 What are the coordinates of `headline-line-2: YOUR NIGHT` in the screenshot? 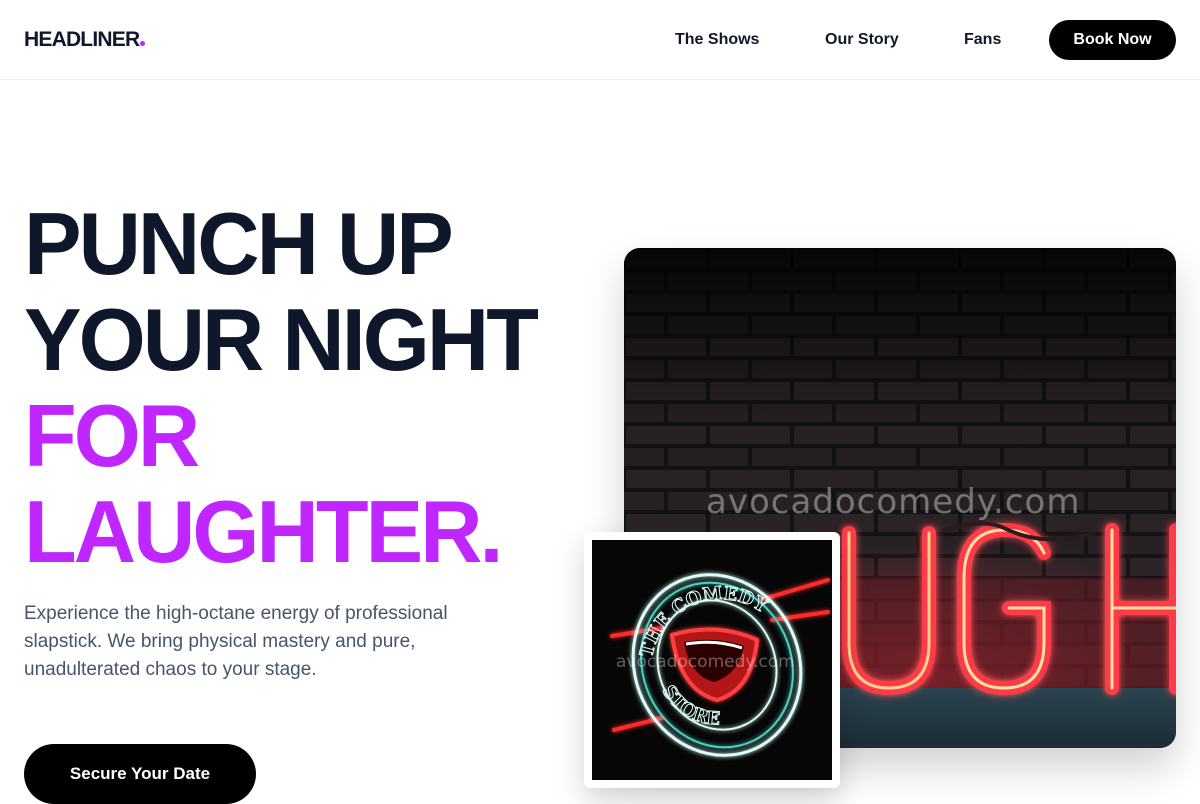 It's located at (281, 339).